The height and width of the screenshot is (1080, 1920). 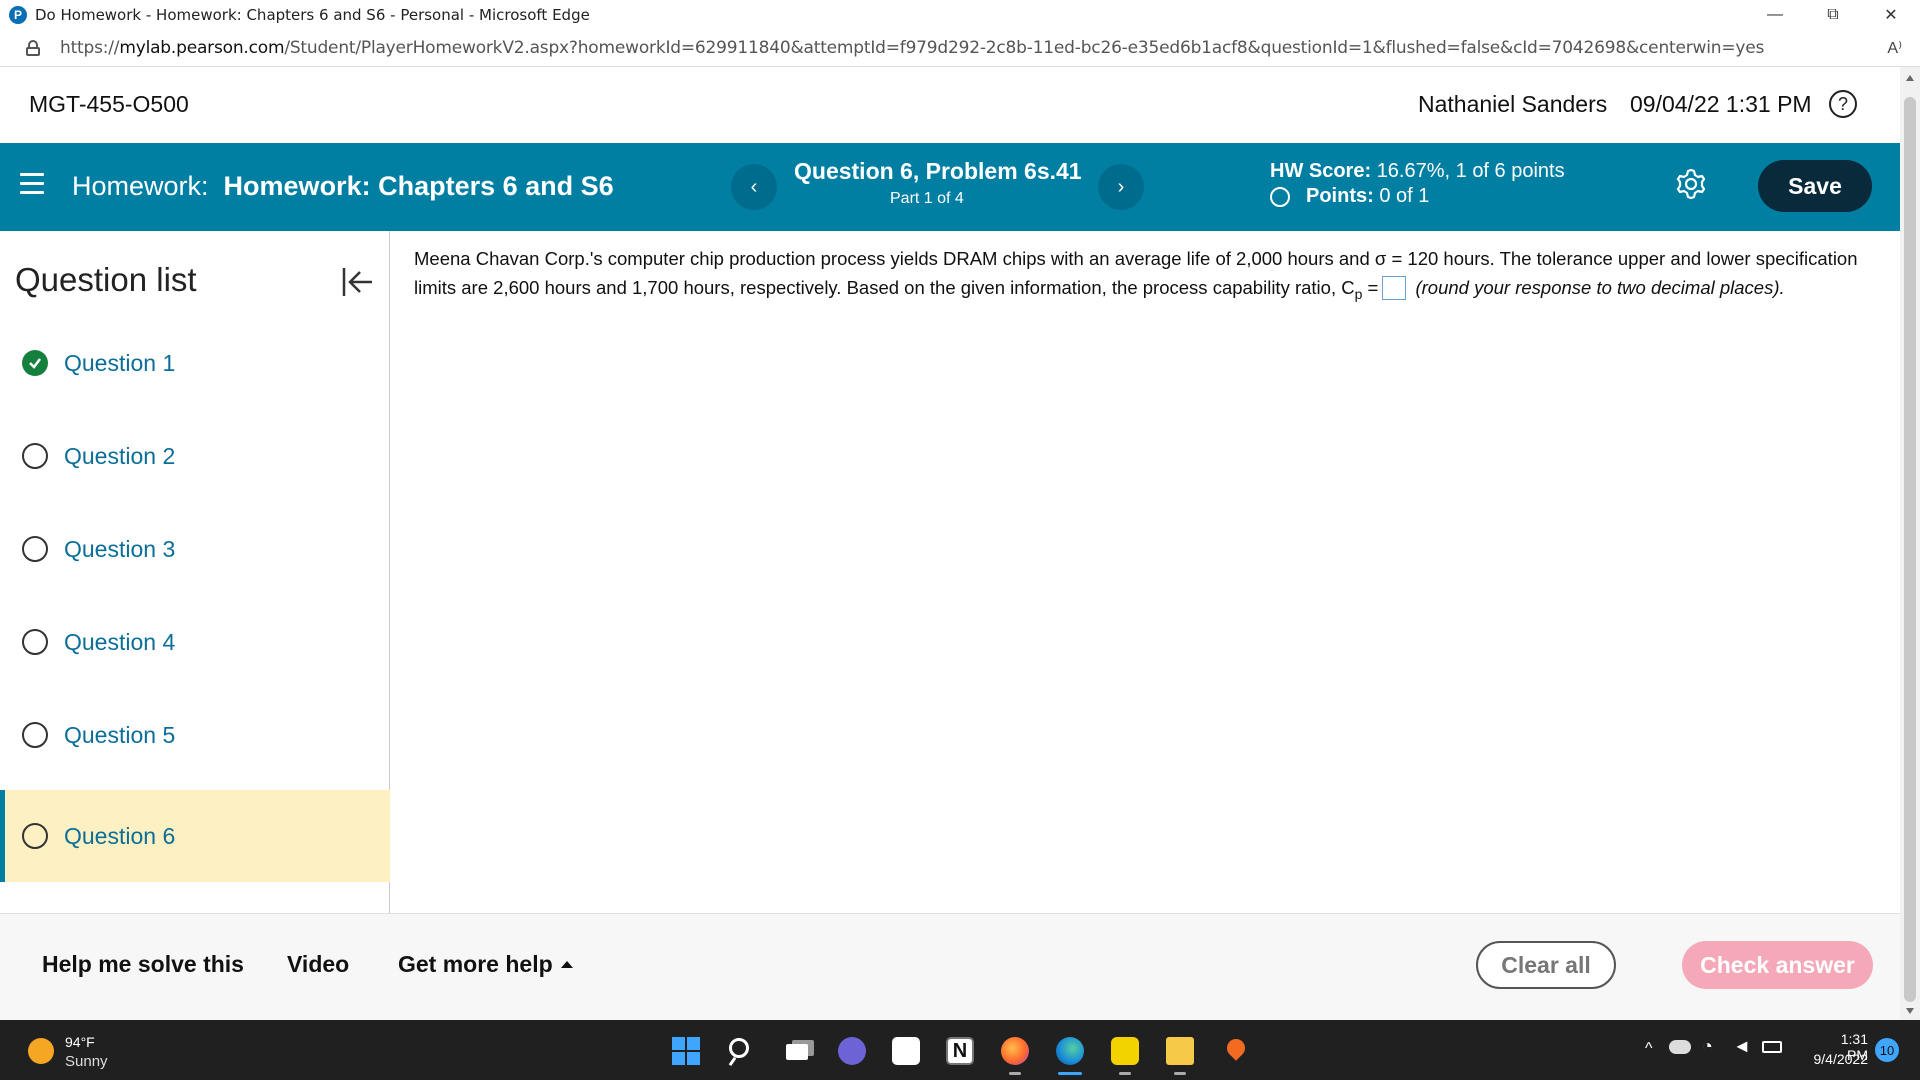 What do you see at coordinates (1513, 104) in the screenshot?
I see `student-name: Nathaniel Sanders` at bounding box center [1513, 104].